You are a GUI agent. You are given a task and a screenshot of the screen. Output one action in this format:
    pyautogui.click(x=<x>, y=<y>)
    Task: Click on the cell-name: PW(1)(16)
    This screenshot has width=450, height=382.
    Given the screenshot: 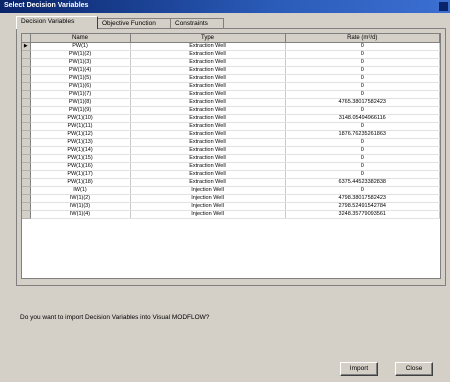 What is the action you would take?
    pyautogui.click(x=80, y=166)
    